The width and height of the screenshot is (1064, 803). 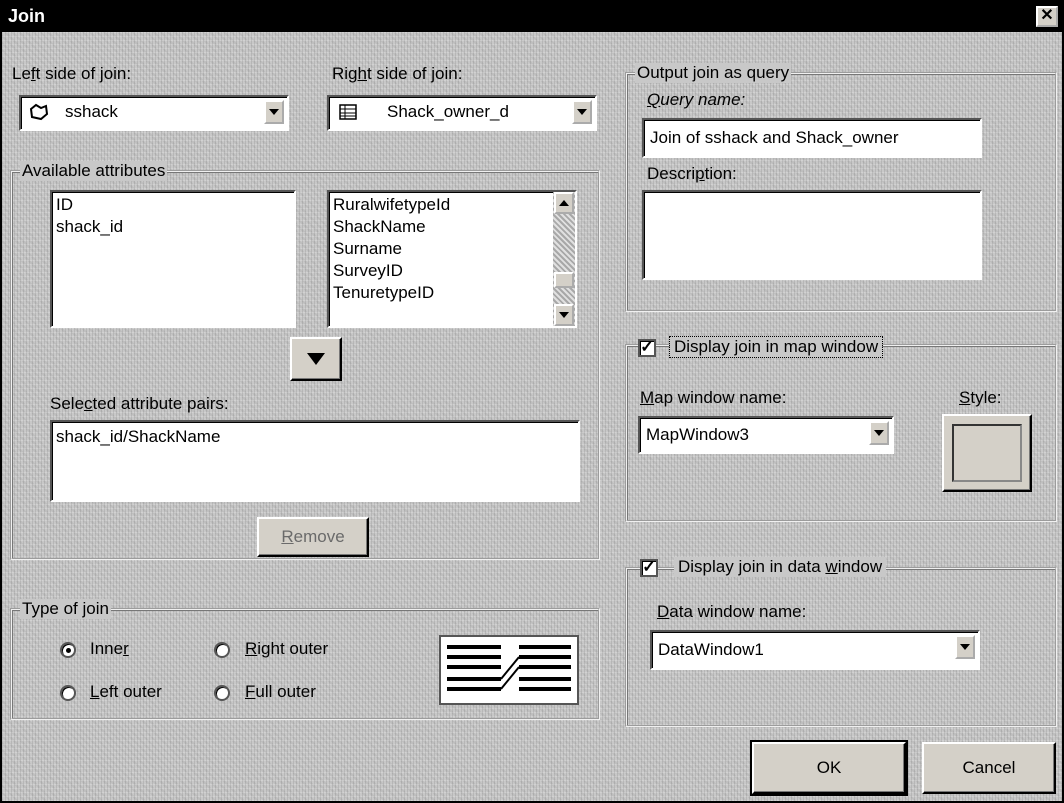 I want to click on map-window-dropdown-button, so click(x=879, y=433).